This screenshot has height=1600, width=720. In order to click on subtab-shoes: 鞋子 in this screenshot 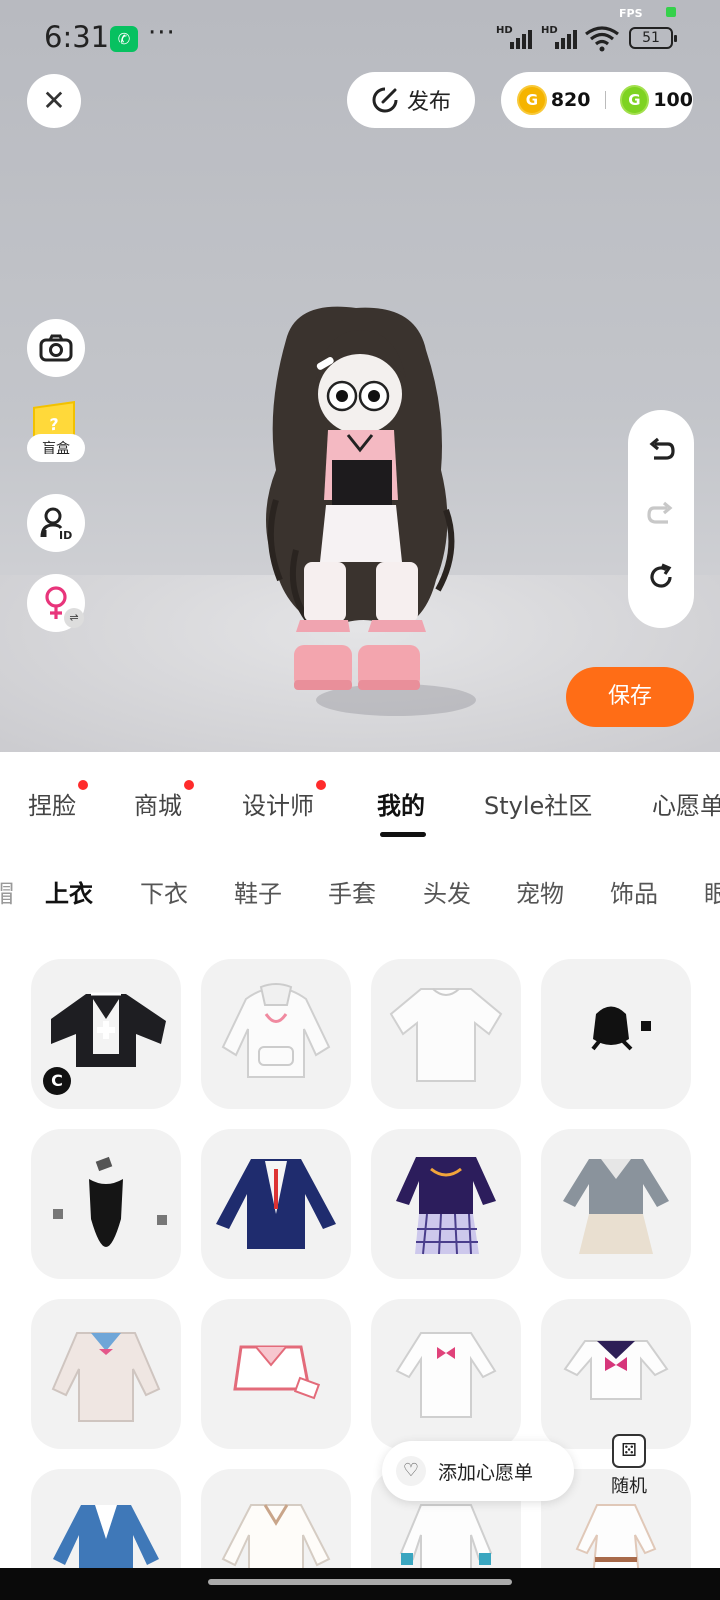, I will do `click(258, 891)`.